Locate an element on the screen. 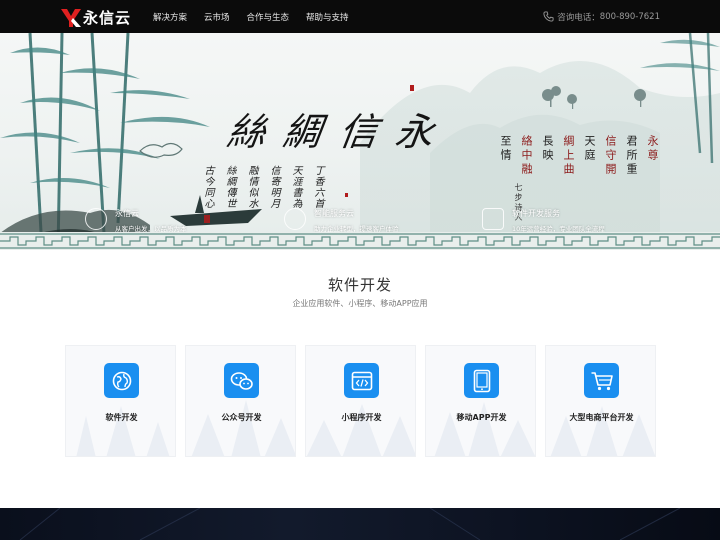  dark-section-background is located at coordinates (360, 524).